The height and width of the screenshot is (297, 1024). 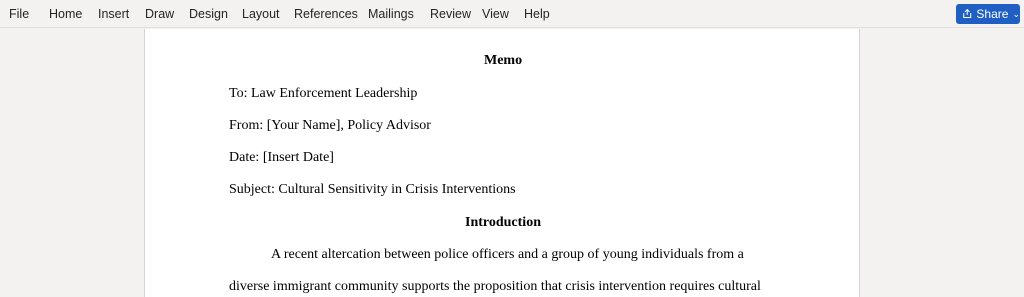 I want to click on chevron-down-icon: ⌄, so click(x=1016, y=13).